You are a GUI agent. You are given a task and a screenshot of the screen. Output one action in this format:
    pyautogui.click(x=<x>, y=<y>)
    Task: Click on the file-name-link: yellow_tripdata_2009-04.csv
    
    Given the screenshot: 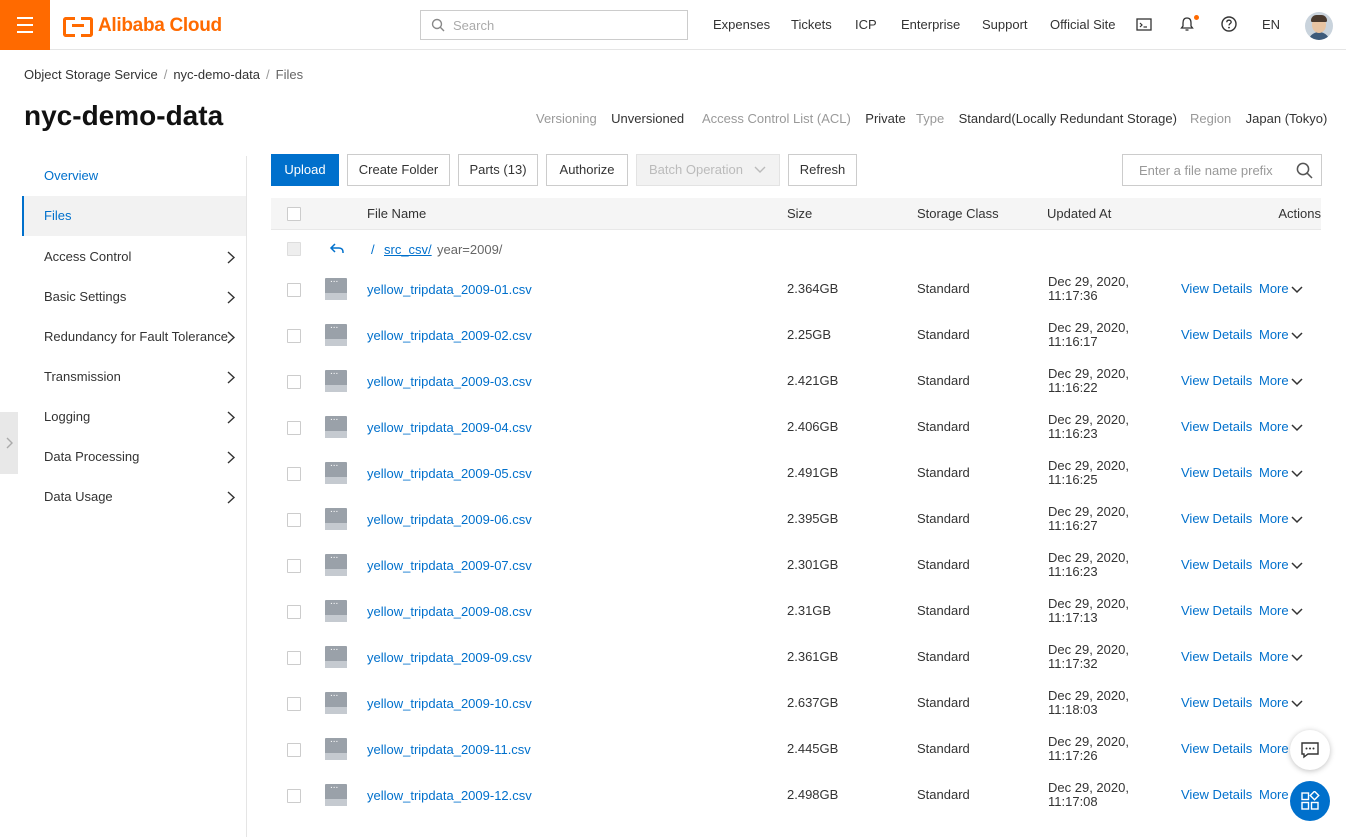 What is the action you would take?
    pyautogui.click(x=449, y=427)
    